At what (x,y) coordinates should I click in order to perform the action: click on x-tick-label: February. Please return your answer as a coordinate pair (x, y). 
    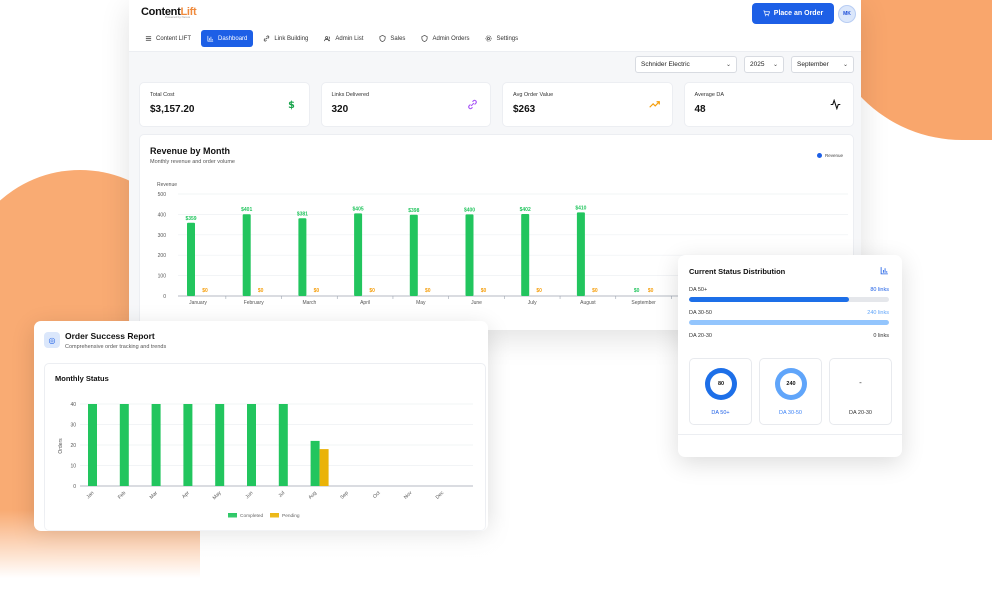
    Looking at the image, I should click on (254, 303).